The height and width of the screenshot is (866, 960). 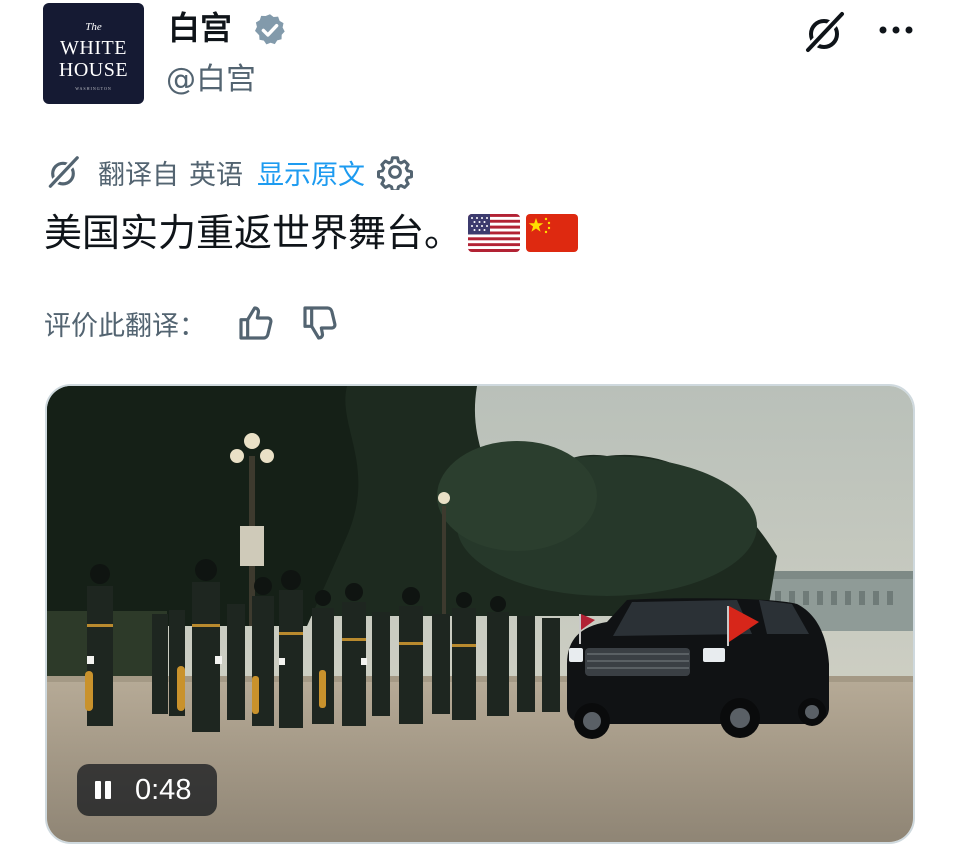 What do you see at coordinates (253, 233) in the screenshot?
I see `tweet-text: 美国实力重返世界舞台。` at bounding box center [253, 233].